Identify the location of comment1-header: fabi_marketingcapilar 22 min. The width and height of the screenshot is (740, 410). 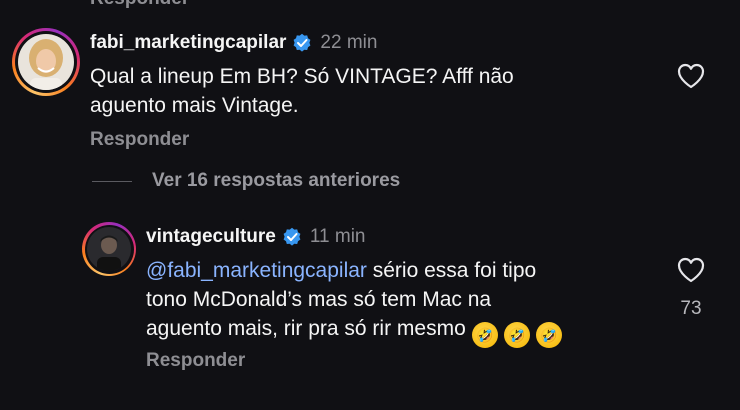
(233, 43).